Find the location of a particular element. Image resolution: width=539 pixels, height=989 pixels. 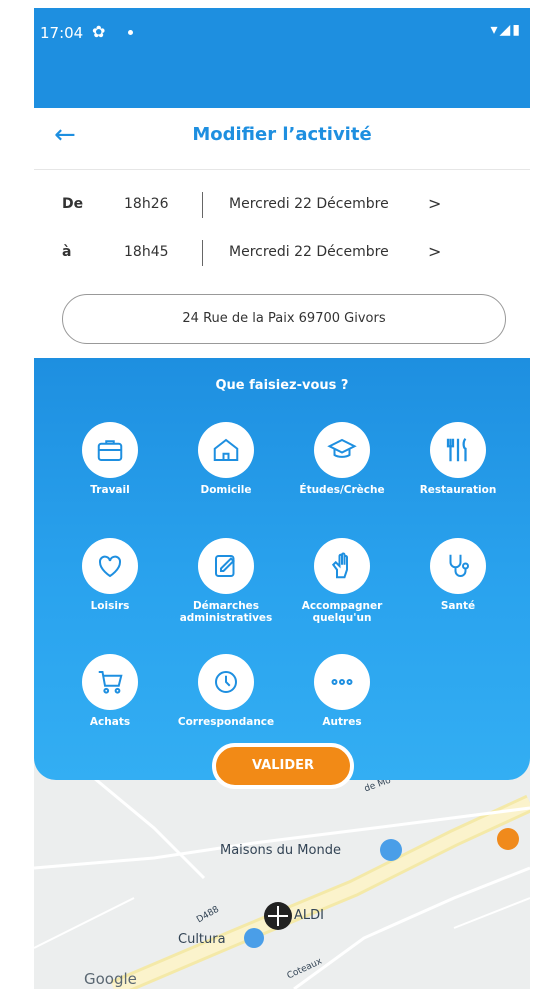

map-label-cultura: Cultura is located at coordinates (202, 939).